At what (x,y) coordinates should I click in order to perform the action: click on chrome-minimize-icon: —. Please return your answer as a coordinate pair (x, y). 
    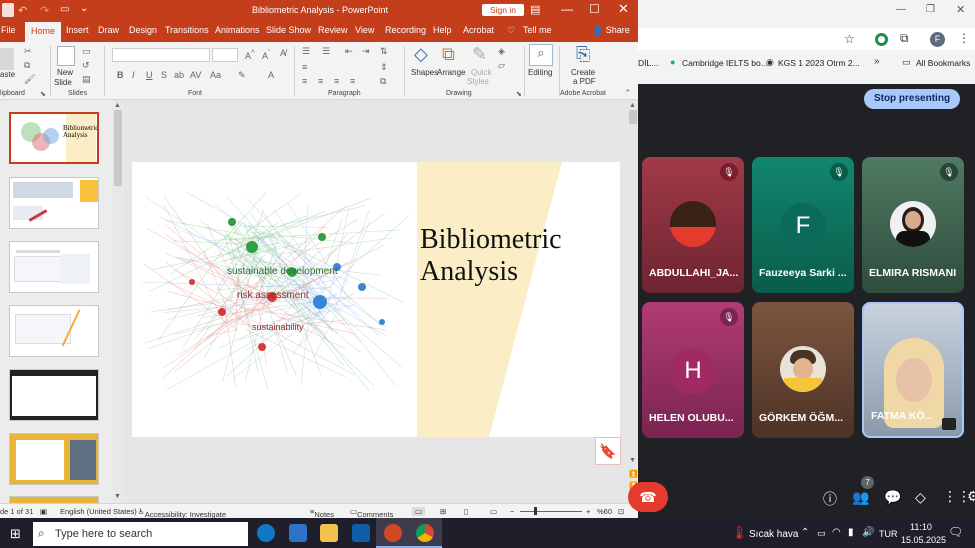
    Looking at the image, I should click on (901, 9).